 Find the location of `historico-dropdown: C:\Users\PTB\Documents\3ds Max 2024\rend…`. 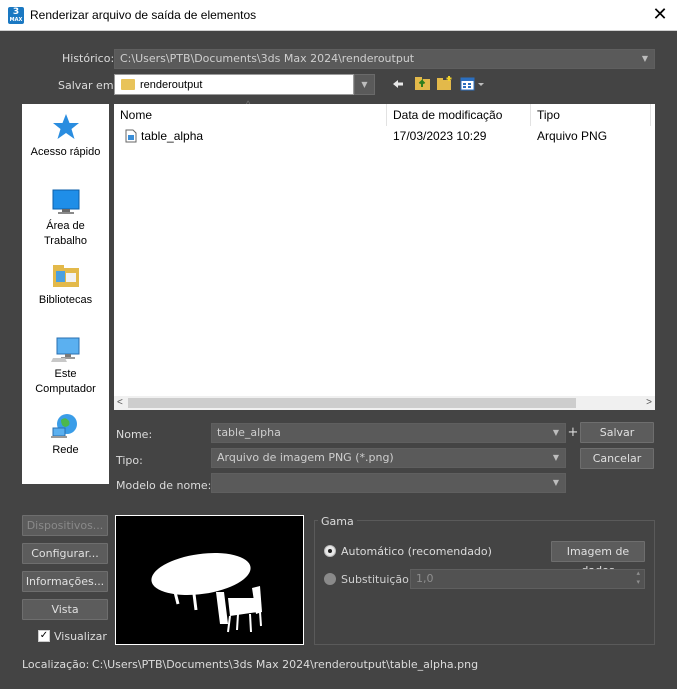

historico-dropdown: C:\Users\PTB\Documents\3ds Max 2024\rend… is located at coordinates (384, 59).